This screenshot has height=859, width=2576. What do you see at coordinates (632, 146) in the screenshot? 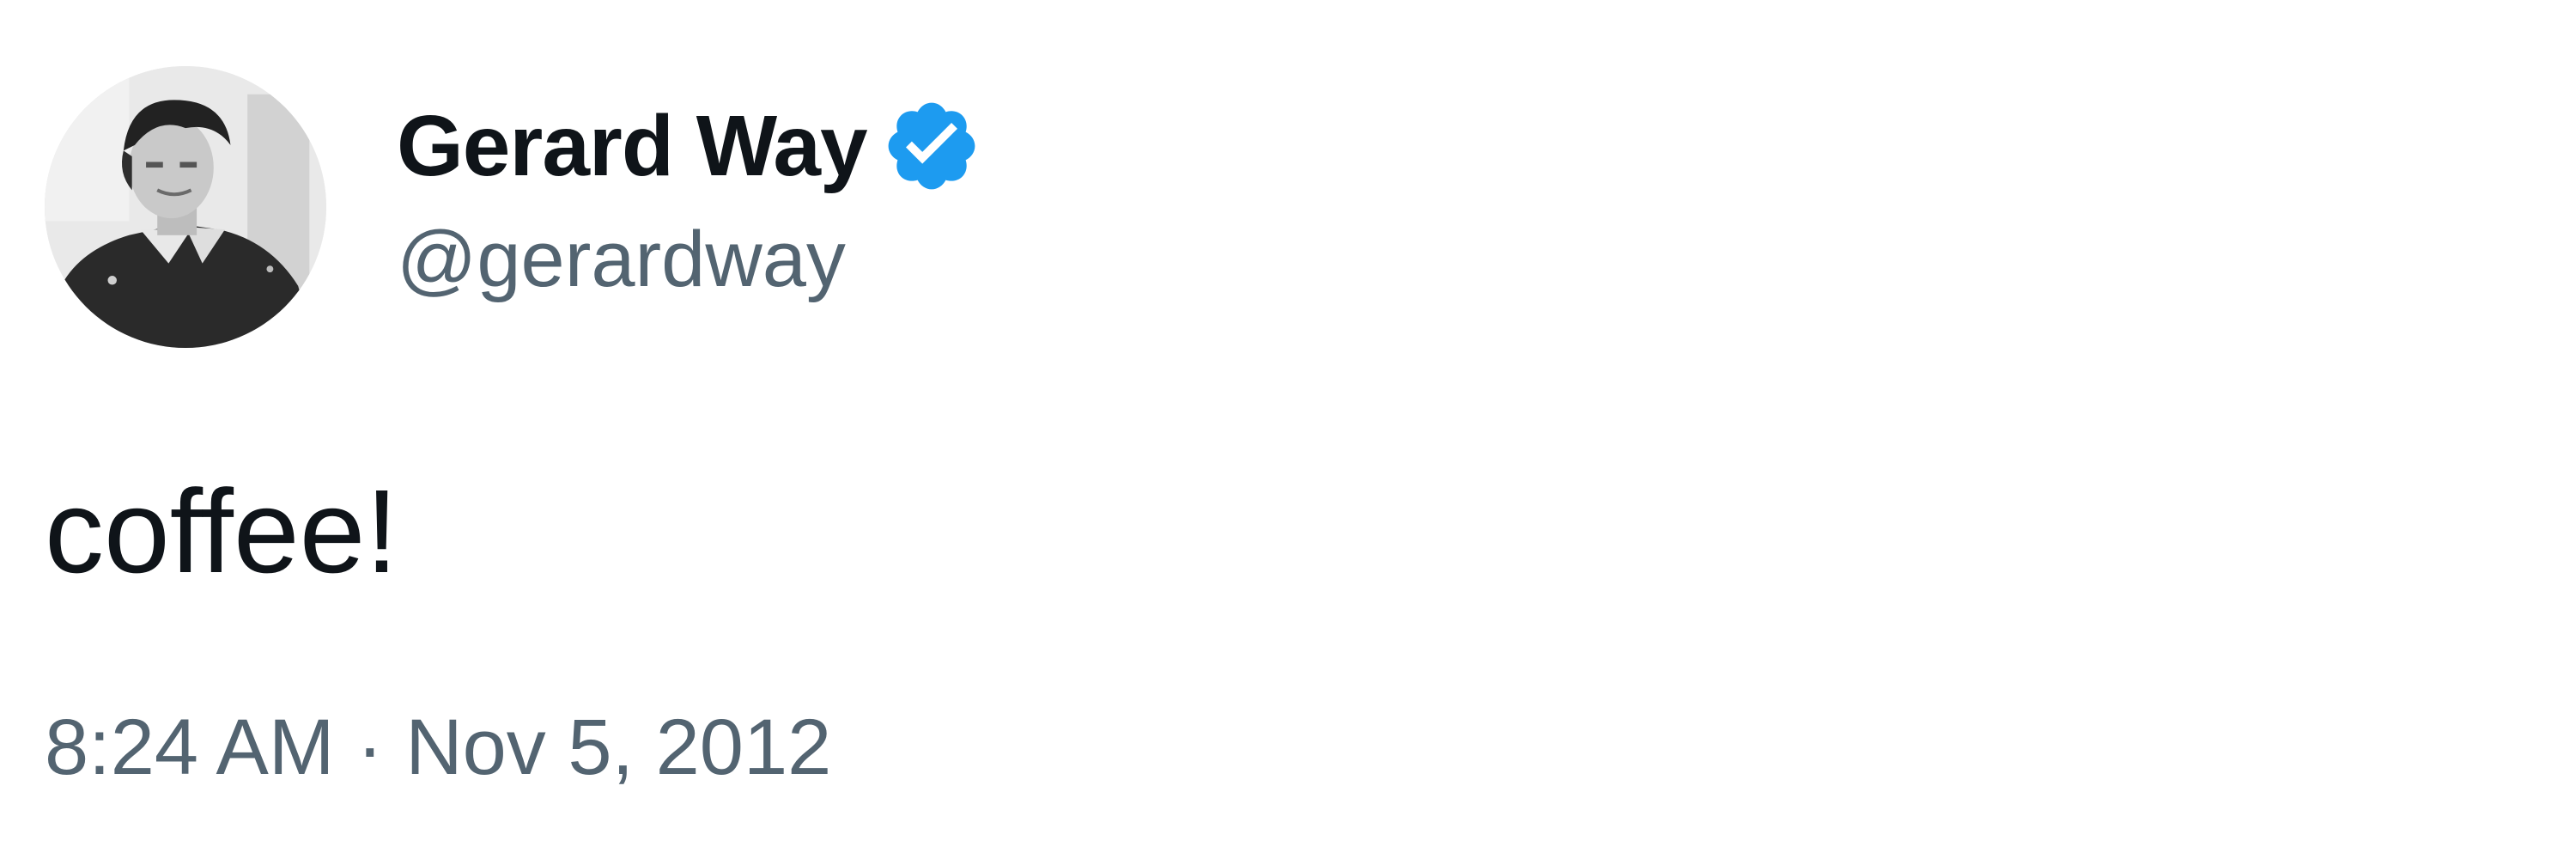
I see `author-display-name: Gerard Way` at bounding box center [632, 146].